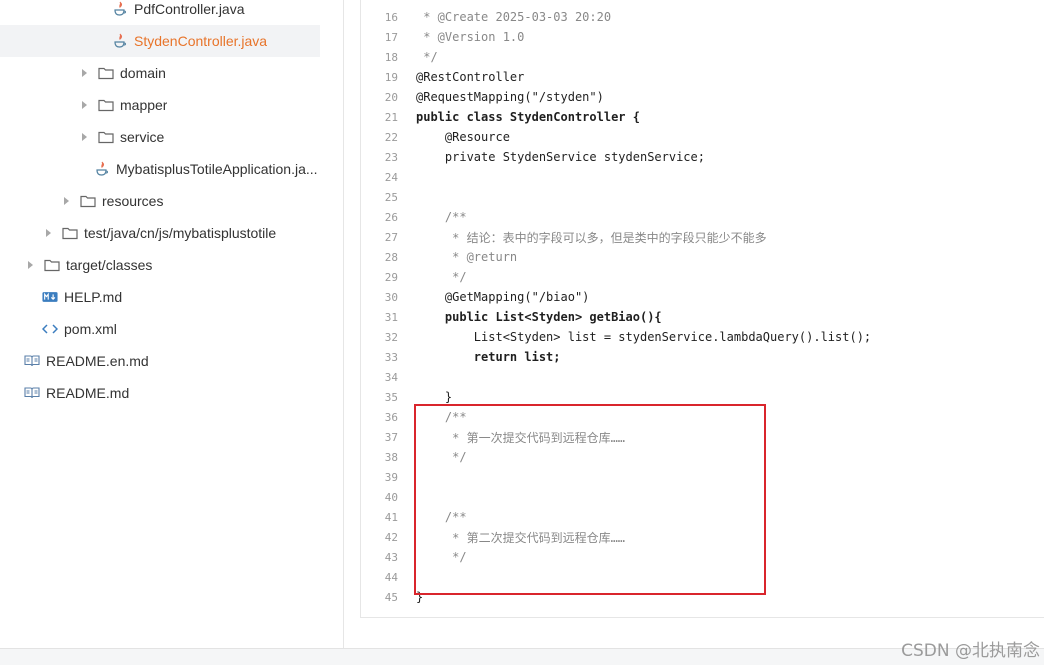 The image size is (1044, 665). I want to click on line-number: 18, so click(391, 57).